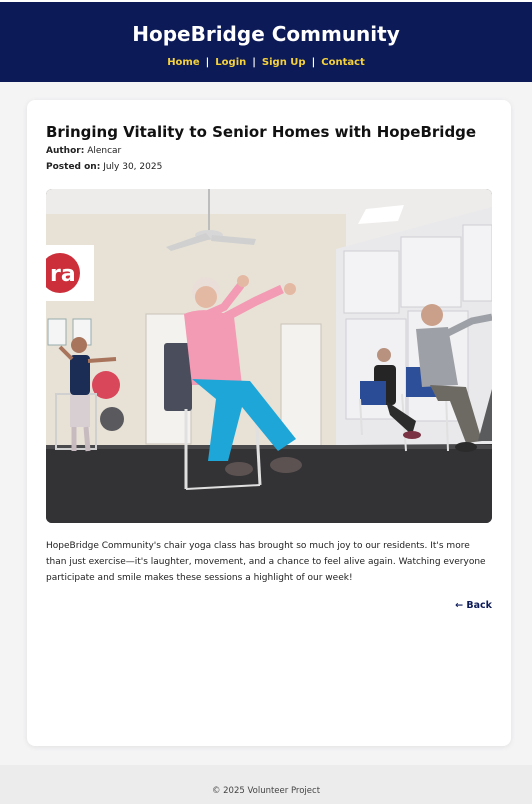 The image size is (532, 804). Describe the element at coordinates (266, 784) in the screenshot. I see `site-footer: © 2025 Volunteer Project` at that location.